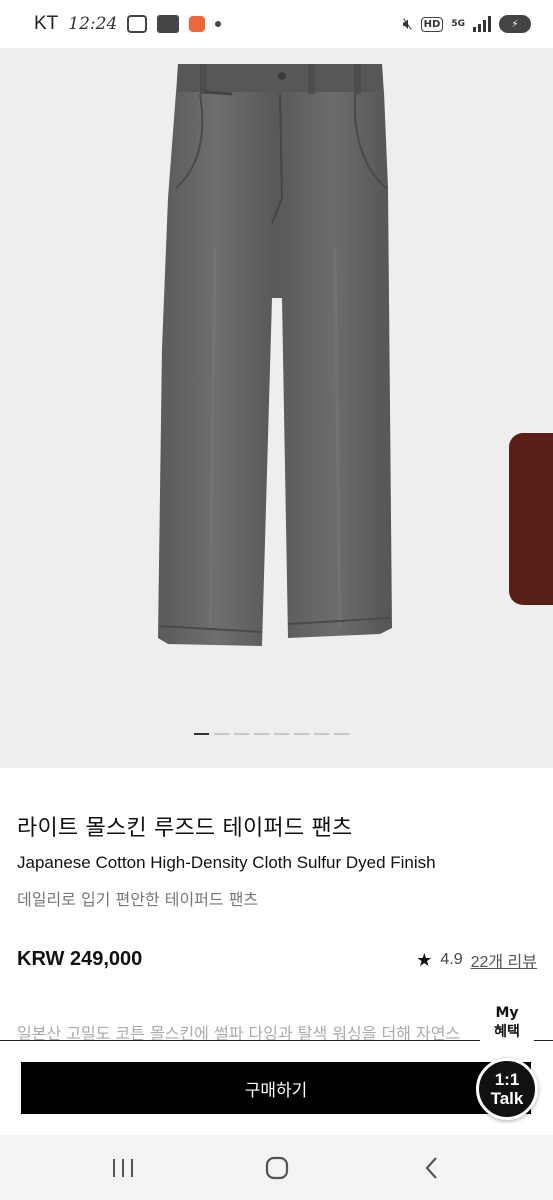 The width and height of the screenshot is (553, 1200). What do you see at coordinates (507, 1013) in the screenshot?
I see `my-benefit-line1: My` at bounding box center [507, 1013].